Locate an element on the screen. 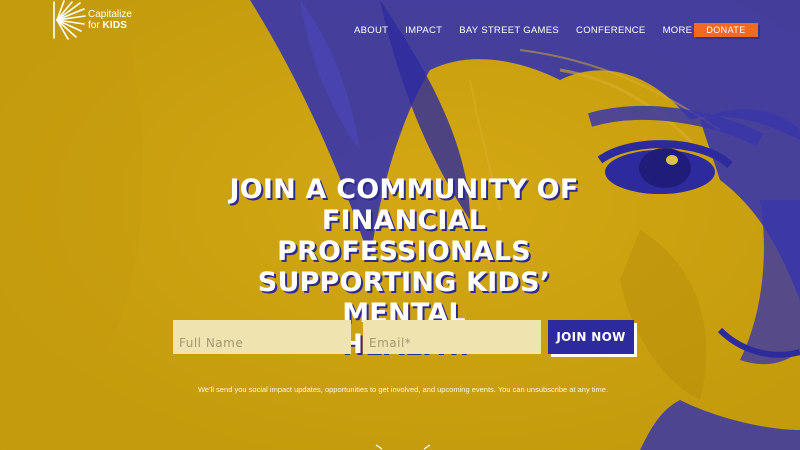 The image size is (800, 450). join-now-button: JOIN NOW is located at coordinates (591, 337).